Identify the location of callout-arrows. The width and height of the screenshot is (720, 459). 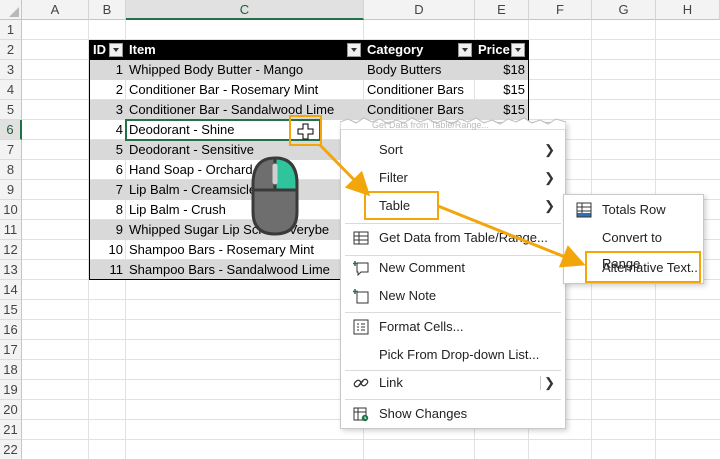
(452, 205).